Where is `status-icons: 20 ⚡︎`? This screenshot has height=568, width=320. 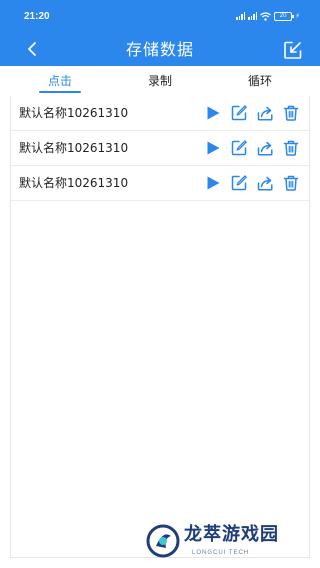
status-icons: 20 ⚡︎ is located at coordinates (268, 16).